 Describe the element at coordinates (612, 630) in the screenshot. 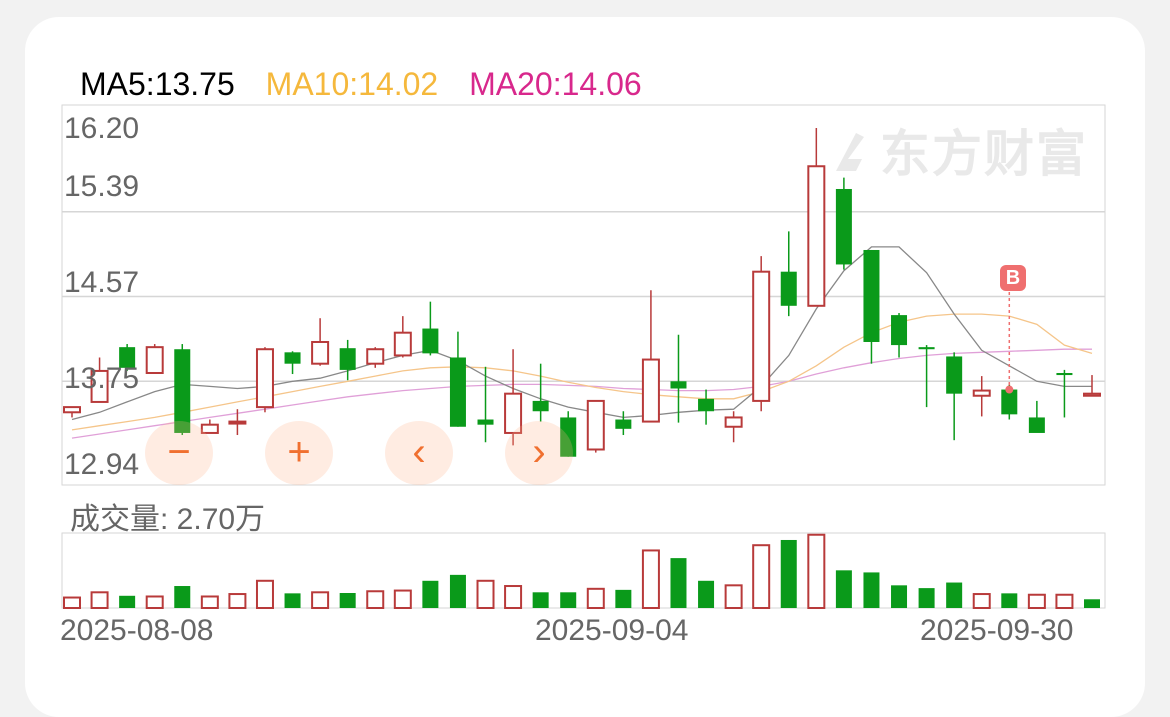

I see `x-tick-label: 2025-09-04` at that location.